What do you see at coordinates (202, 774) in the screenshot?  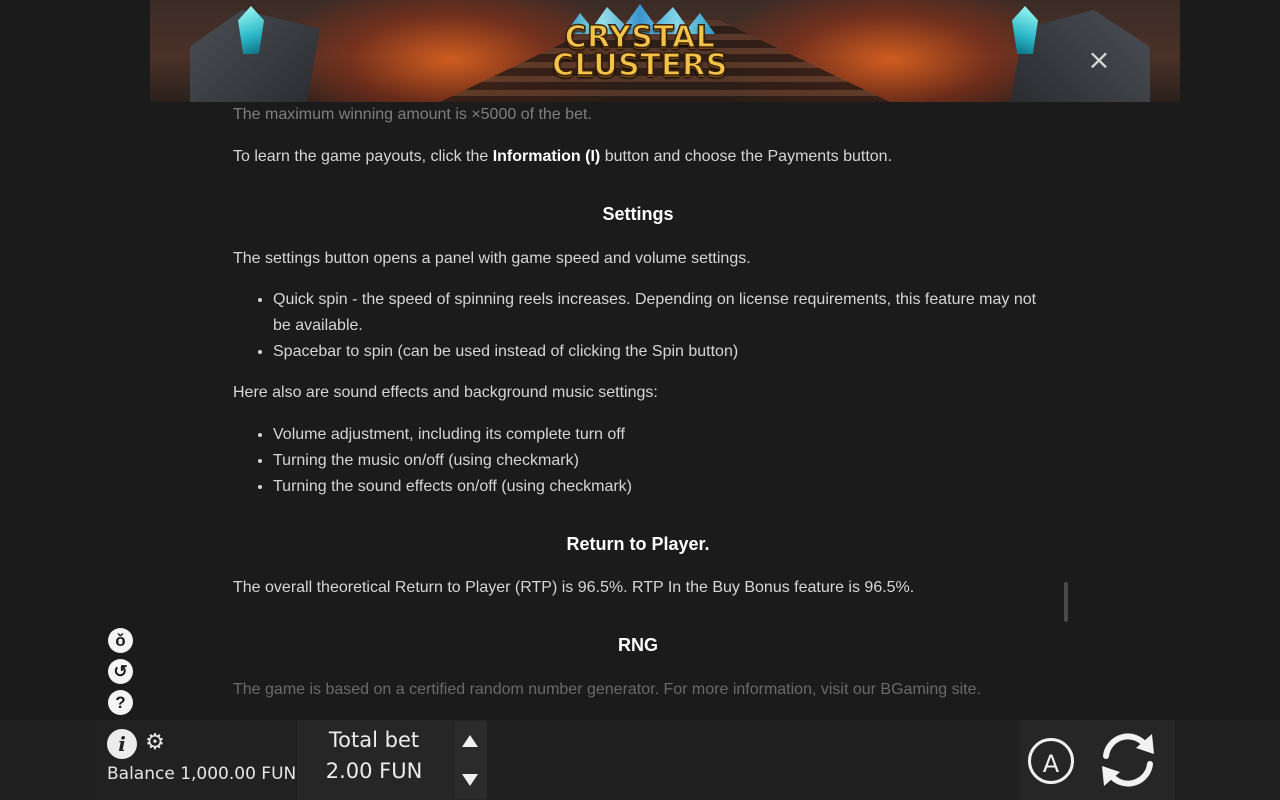 I see `balance-text: Balance 1,000.00 FUN` at bounding box center [202, 774].